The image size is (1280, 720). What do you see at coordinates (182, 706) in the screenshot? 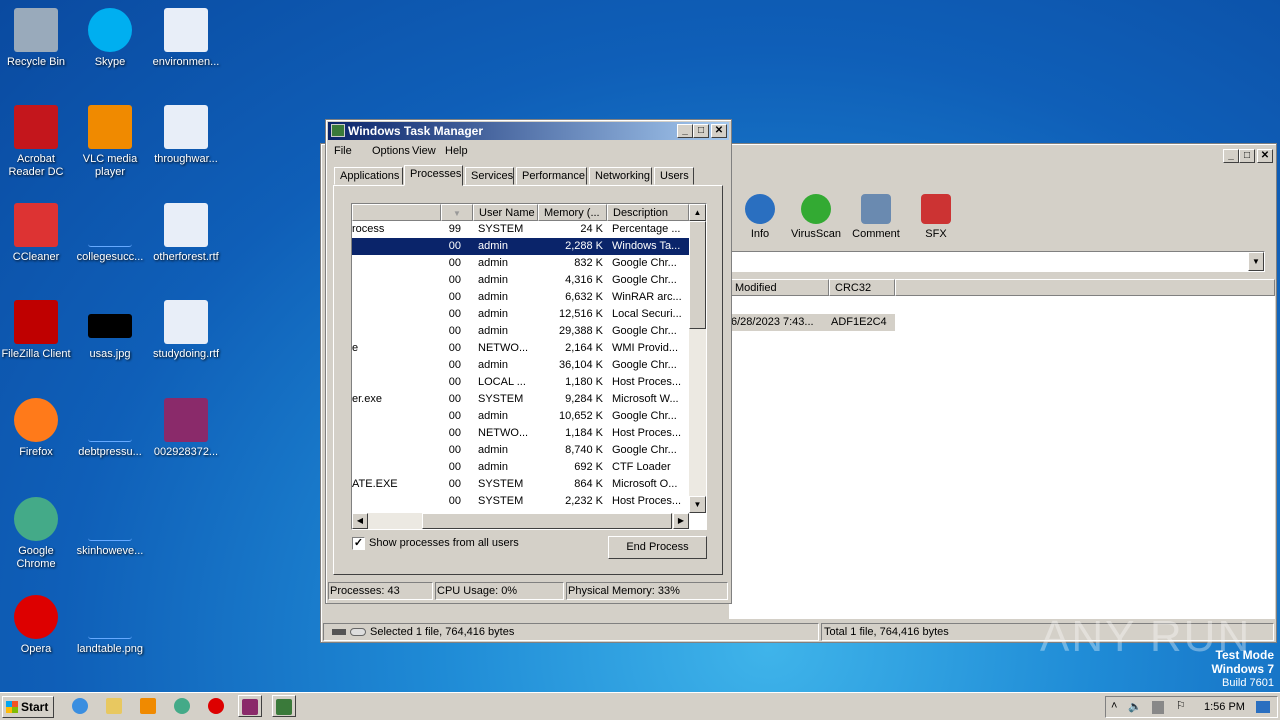
I see `taskbar-chrome-button` at bounding box center [182, 706].